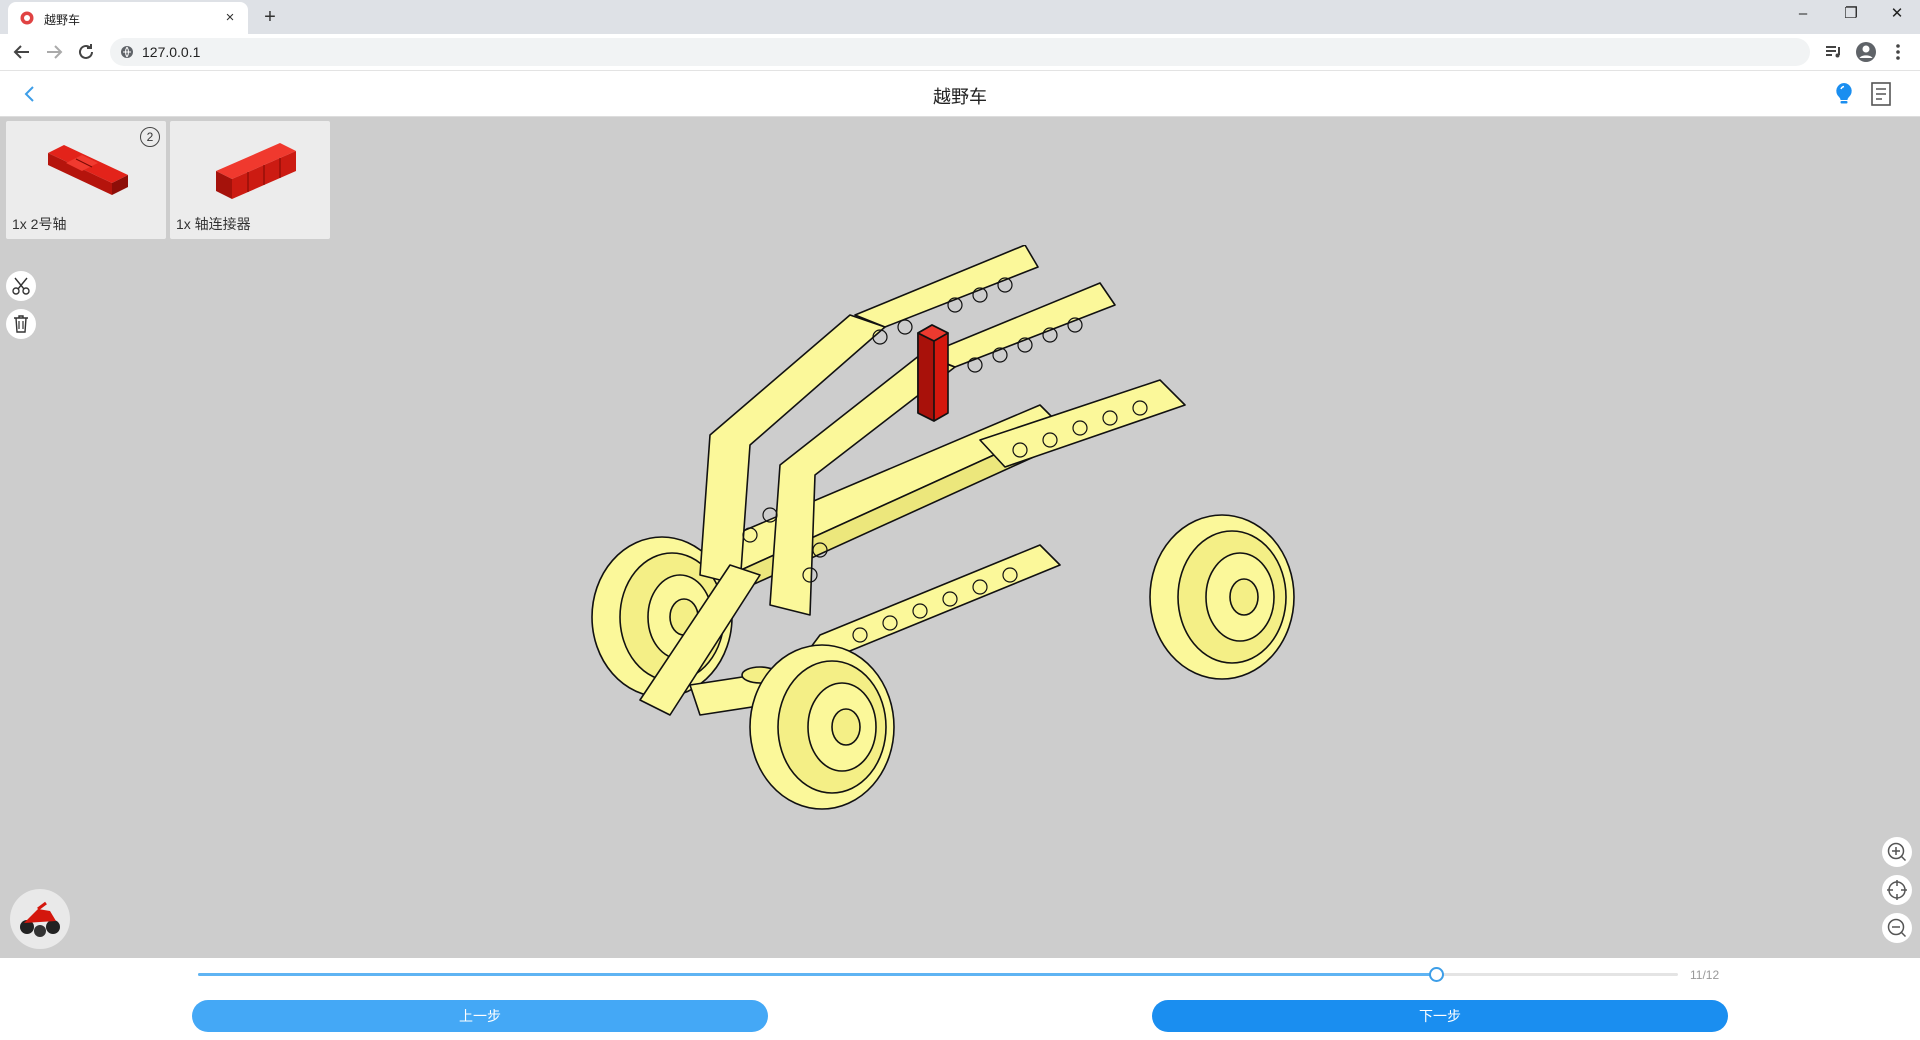 This screenshot has height=1040, width=1920. Describe the element at coordinates (128, 18) in the screenshot. I see `browser-tab: 越野车 ×` at that location.